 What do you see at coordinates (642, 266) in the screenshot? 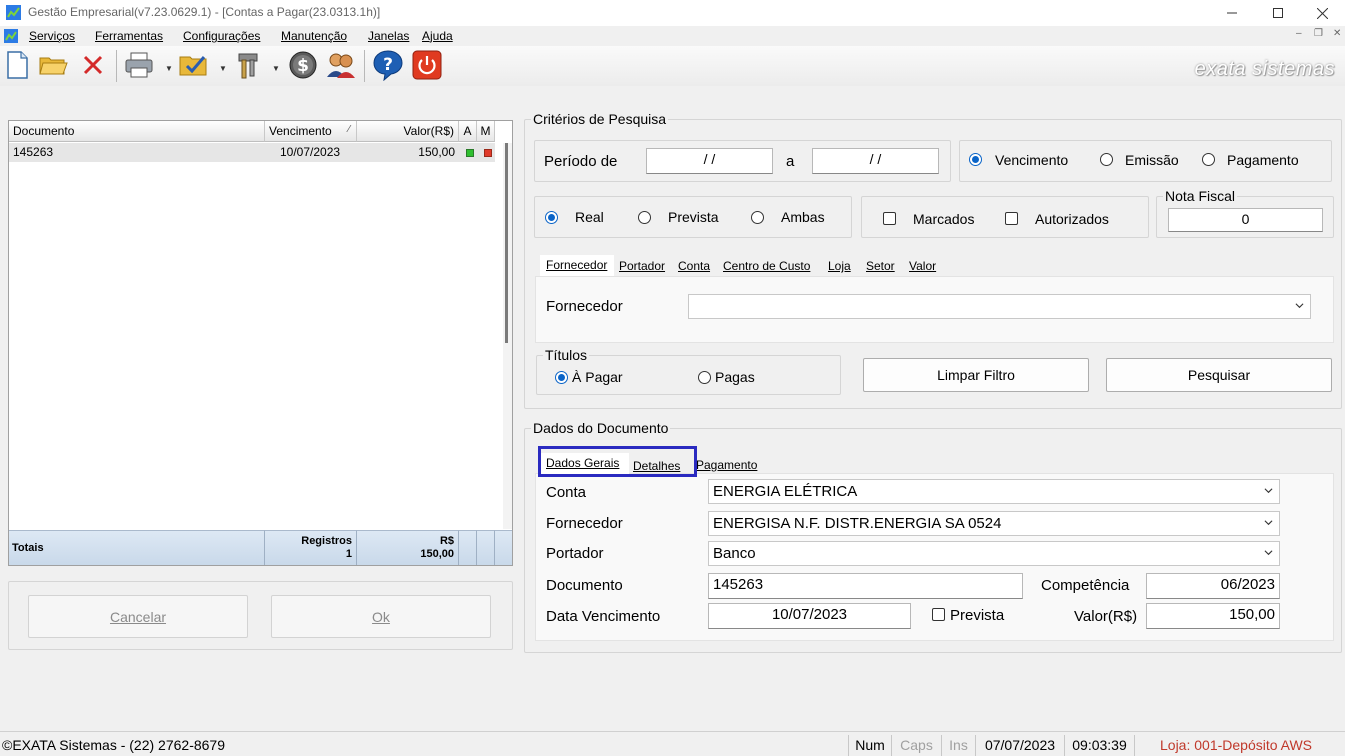
I see `tab-portador: Portador` at bounding box center [642, 266].